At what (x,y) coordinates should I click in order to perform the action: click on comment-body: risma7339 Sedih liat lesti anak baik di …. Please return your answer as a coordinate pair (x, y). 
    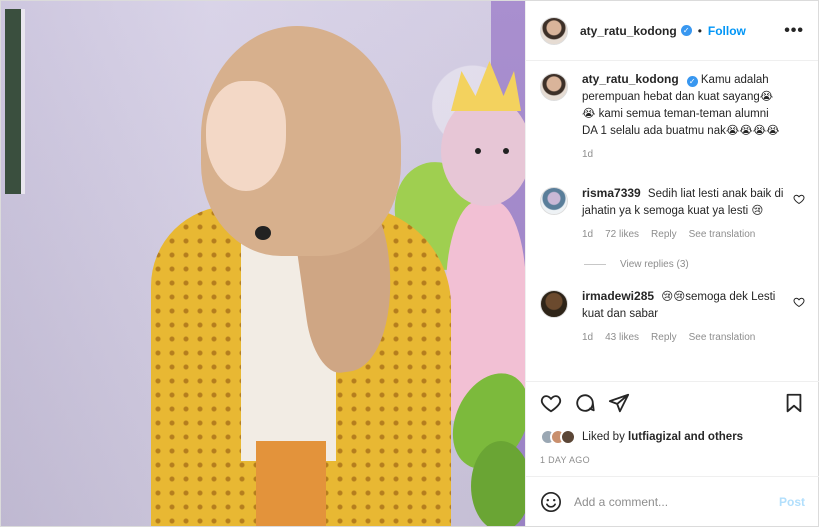
    Looking at the image, I should click on (684, 214).